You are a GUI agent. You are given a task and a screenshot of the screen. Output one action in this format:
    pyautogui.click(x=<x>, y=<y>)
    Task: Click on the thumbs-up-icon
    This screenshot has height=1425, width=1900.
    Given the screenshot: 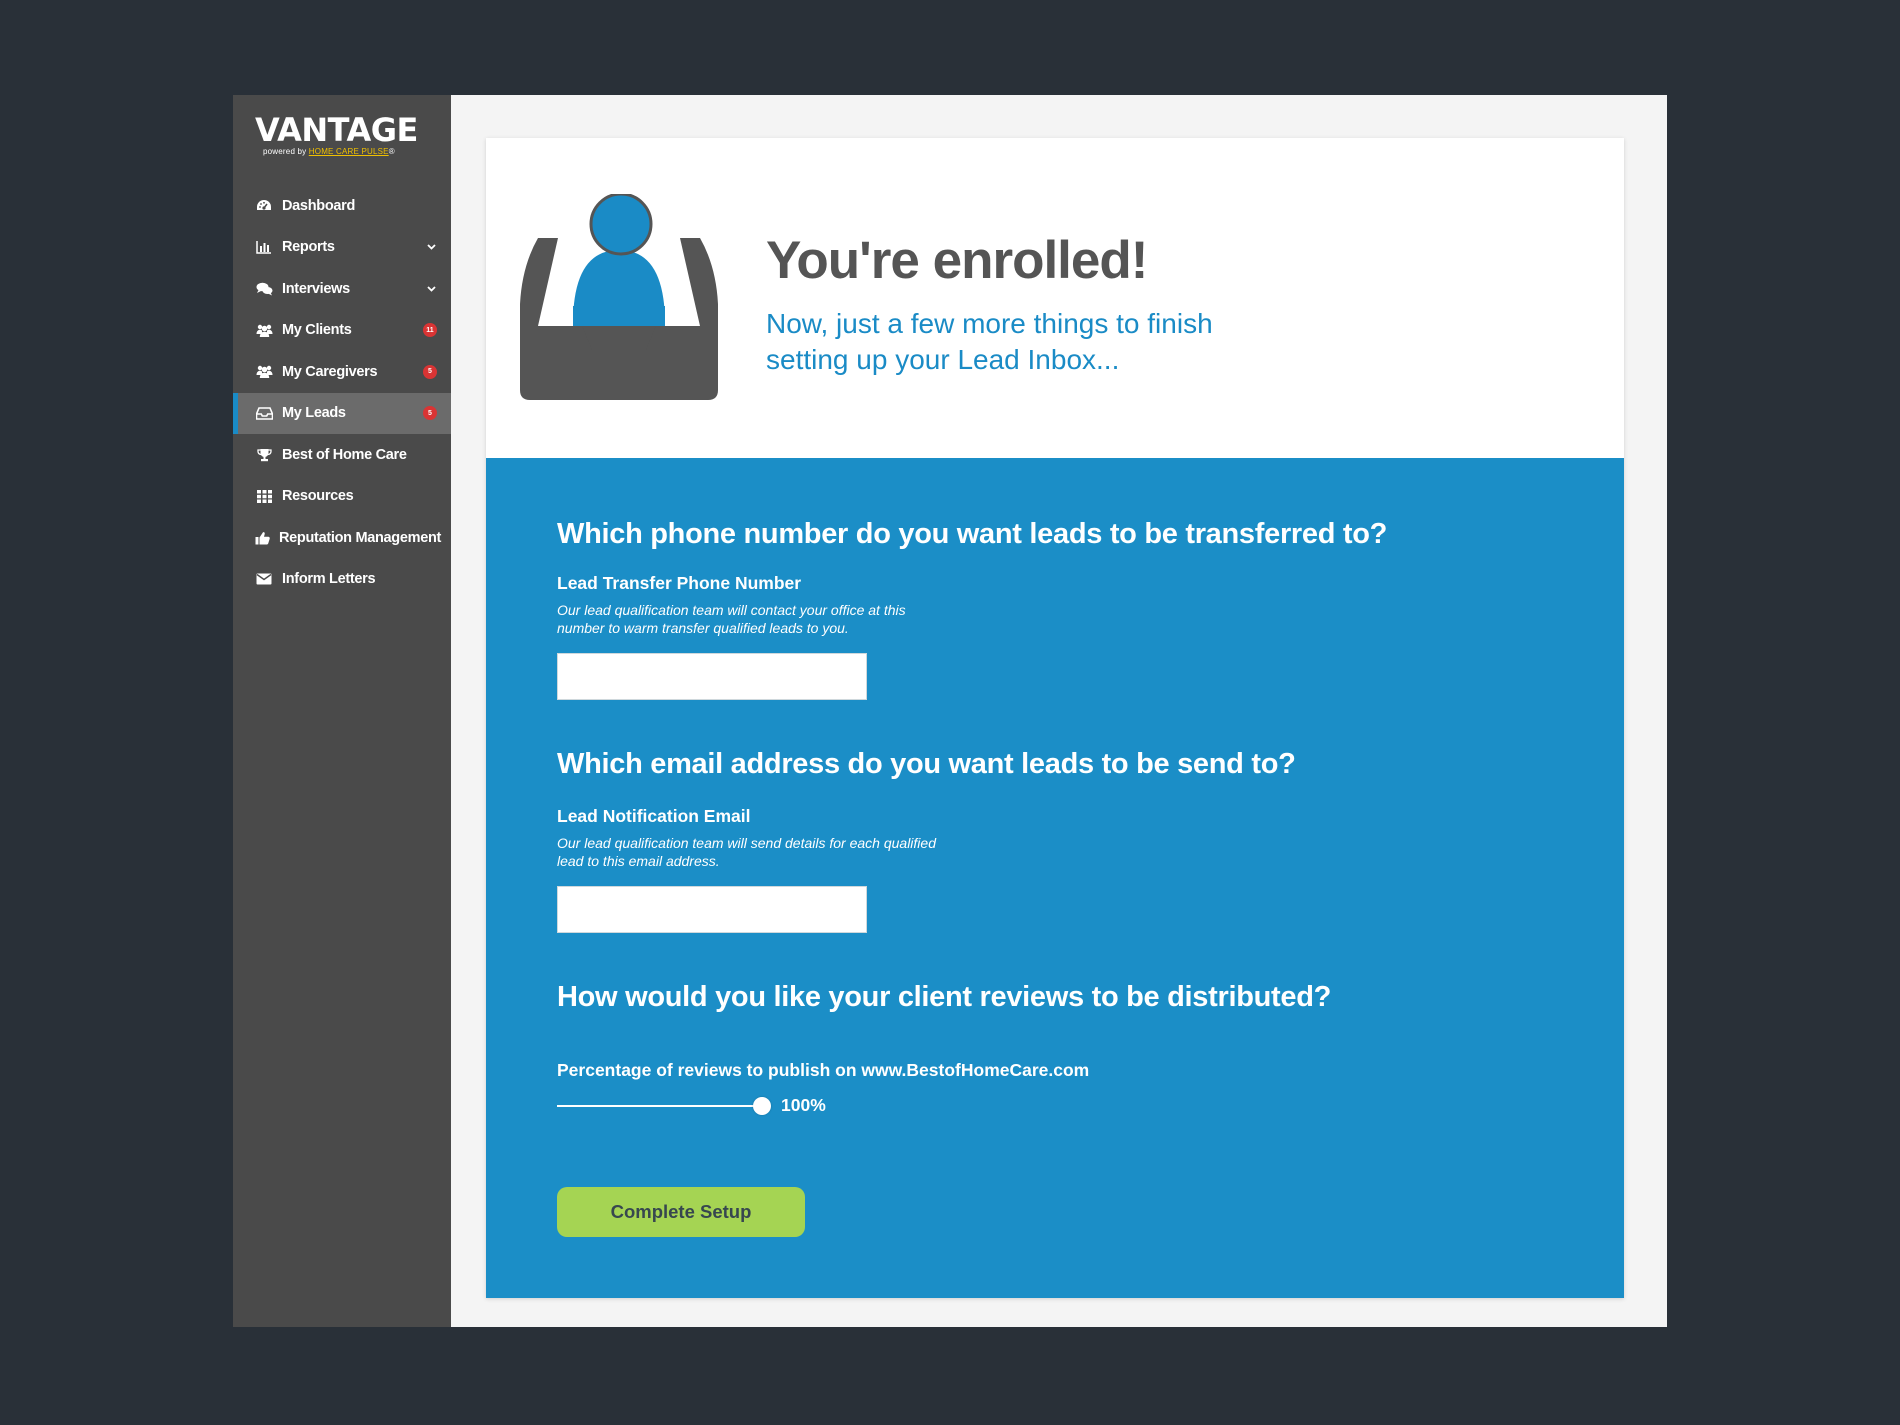 What is the action you would take?
    pyautogui.click(x=262, y=538)
    